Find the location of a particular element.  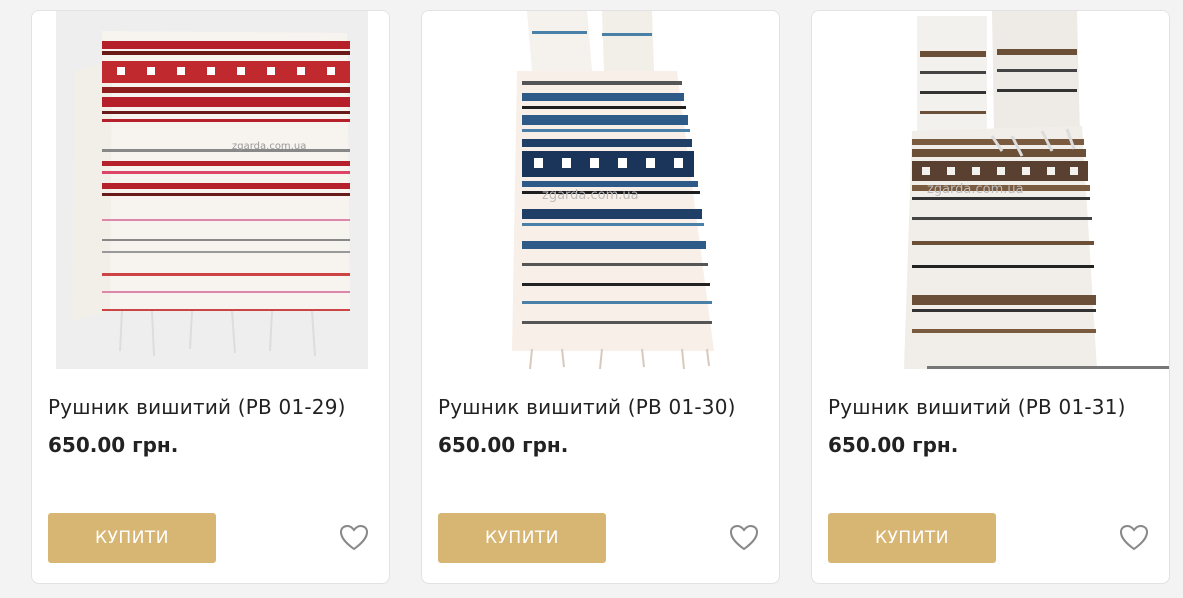

product-title: Рушник вишитий (РВ 01-31) is located at coordinates (977, 407).